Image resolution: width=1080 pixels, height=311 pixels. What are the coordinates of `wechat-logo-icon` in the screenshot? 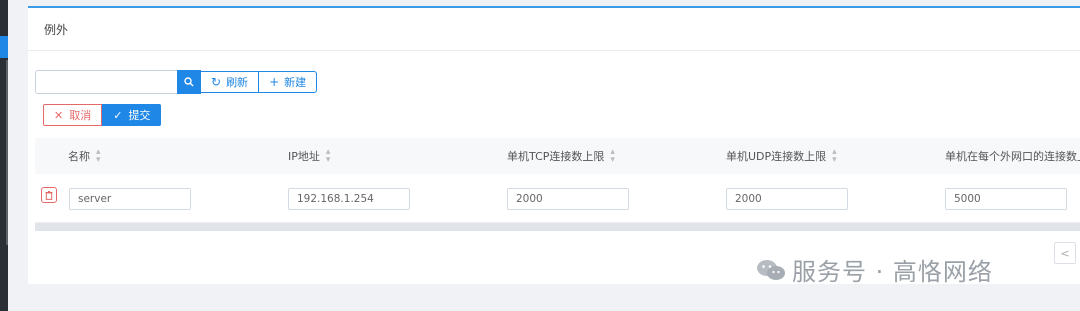 It's located at (771, 269).